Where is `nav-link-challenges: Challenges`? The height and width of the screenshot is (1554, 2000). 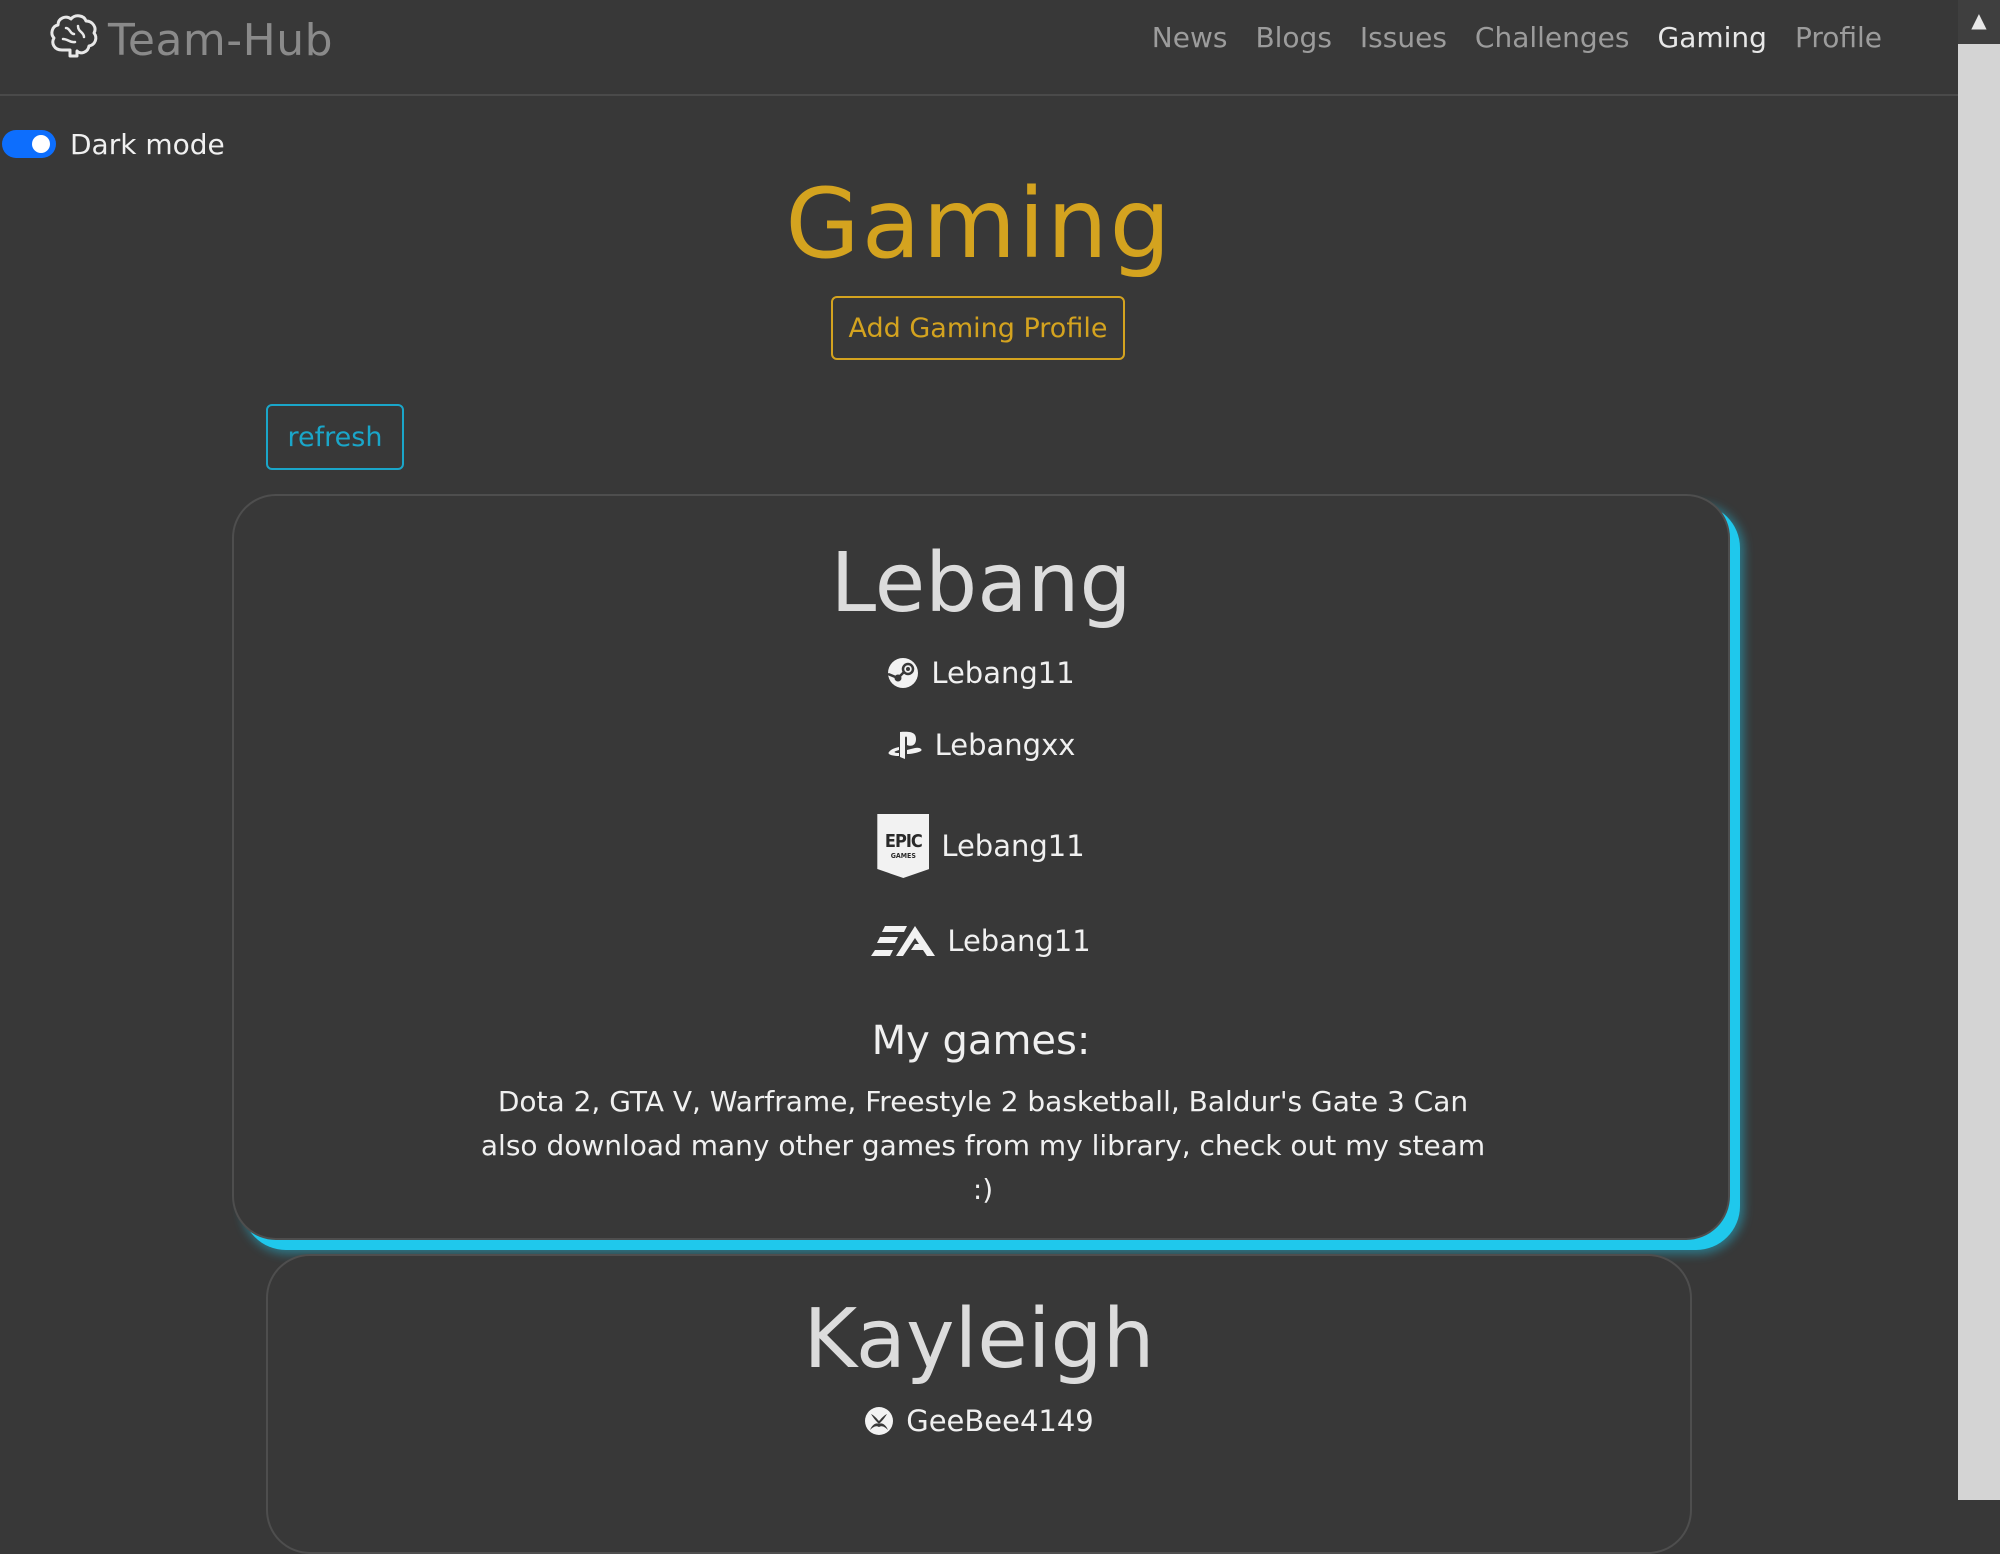
nav-link-challenges: Challenges is located at coordinates (1552, 37).